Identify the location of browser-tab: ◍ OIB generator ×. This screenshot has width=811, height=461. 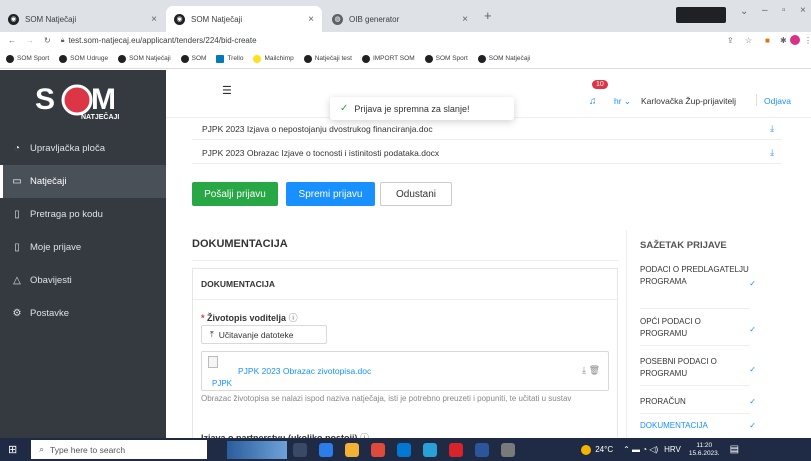
(400, 19).